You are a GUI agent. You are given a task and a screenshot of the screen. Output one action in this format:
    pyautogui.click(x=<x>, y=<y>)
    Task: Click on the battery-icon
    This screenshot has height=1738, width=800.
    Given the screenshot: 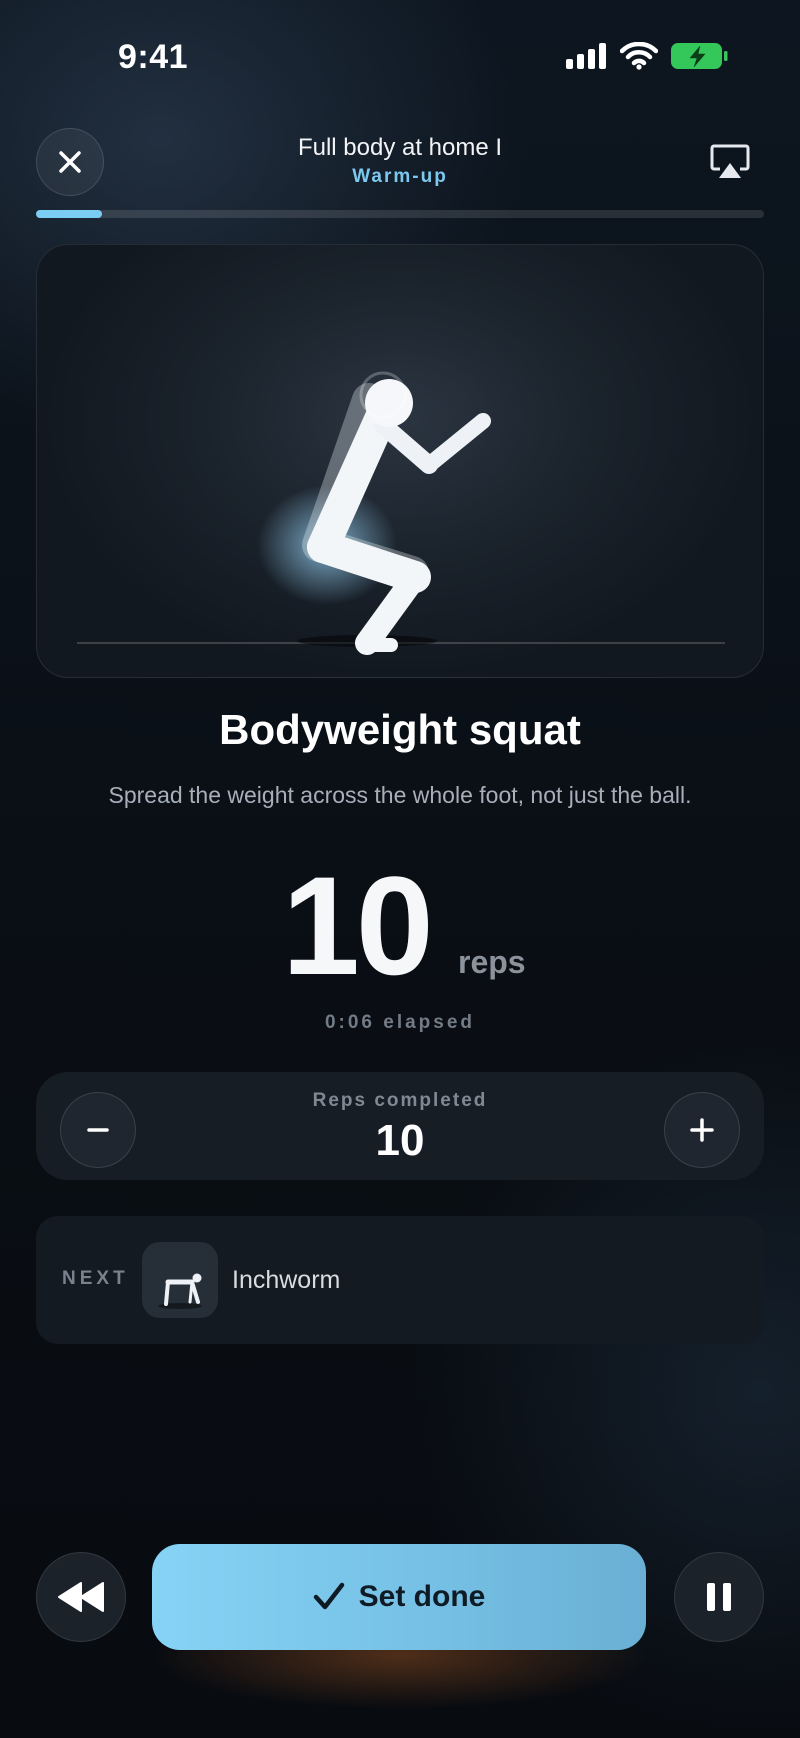 What is the action you would take?
    pyautogui.click(x=699, y=56)
    